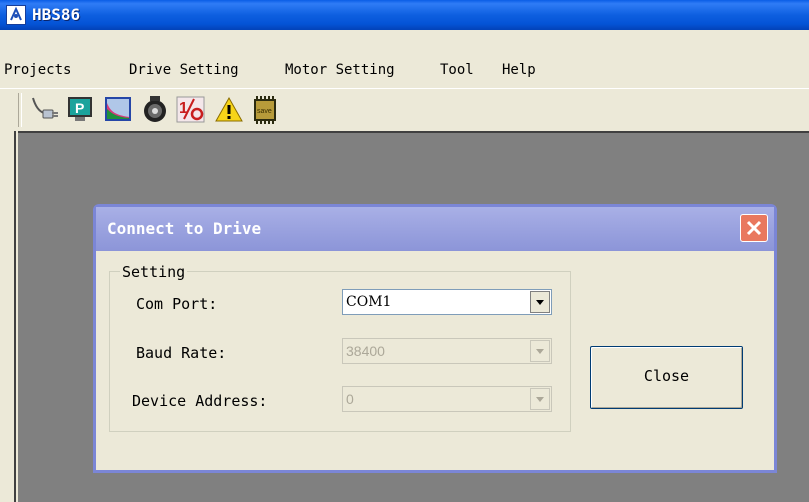 The image size is (809, 502). What do you see at coordinates (365, 351) in the screenshot?
I see `baud-rate-value: 38400` at bounding box center [365, 351].